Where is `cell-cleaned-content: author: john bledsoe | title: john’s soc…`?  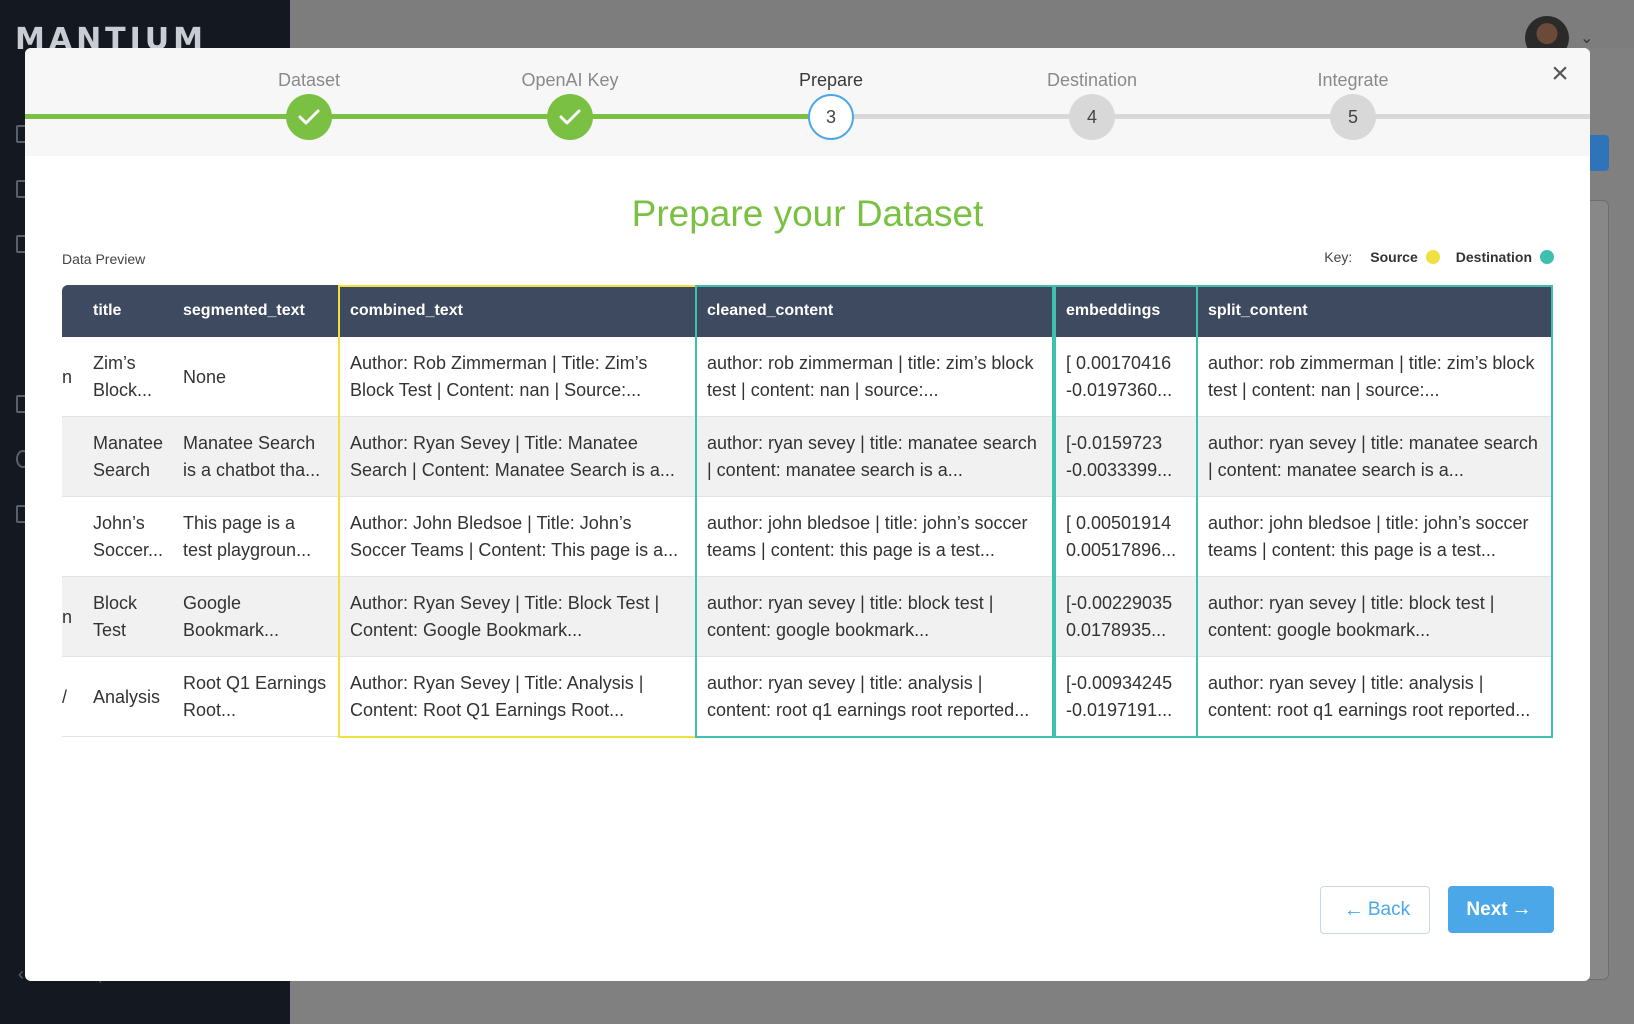
cell-cleaned-content: author: john bledsoe | title: john’s soc… is located at coordinates (867, 536).